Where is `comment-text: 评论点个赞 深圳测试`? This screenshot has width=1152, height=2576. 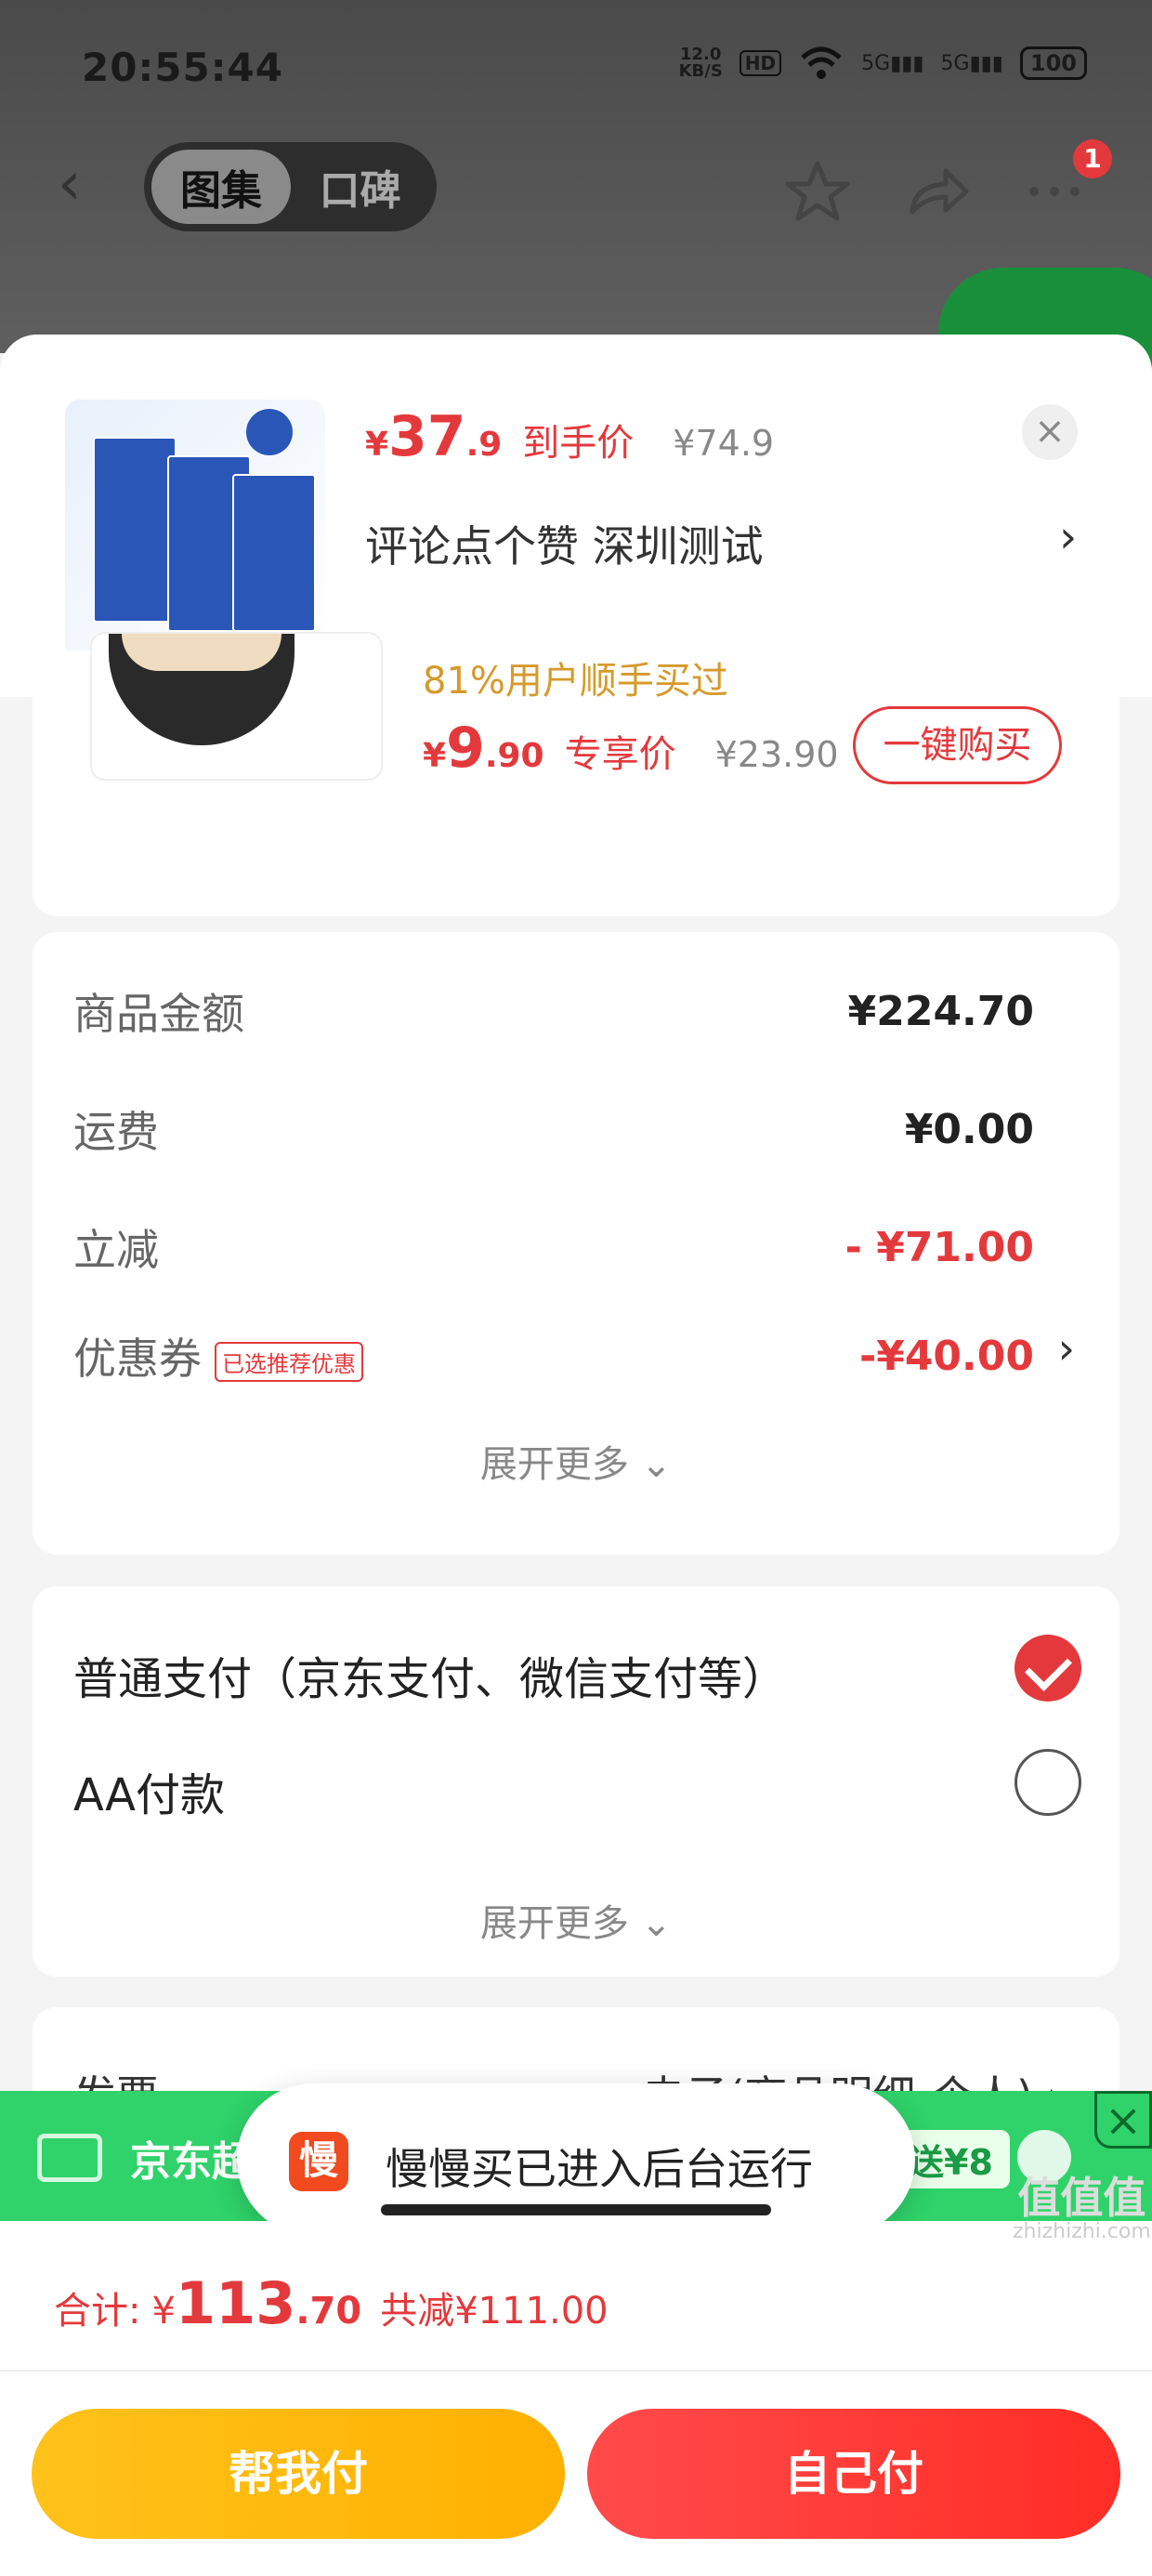
comment-text: 评论点个赞 深圳测试 is located at coordinates (564, 543).